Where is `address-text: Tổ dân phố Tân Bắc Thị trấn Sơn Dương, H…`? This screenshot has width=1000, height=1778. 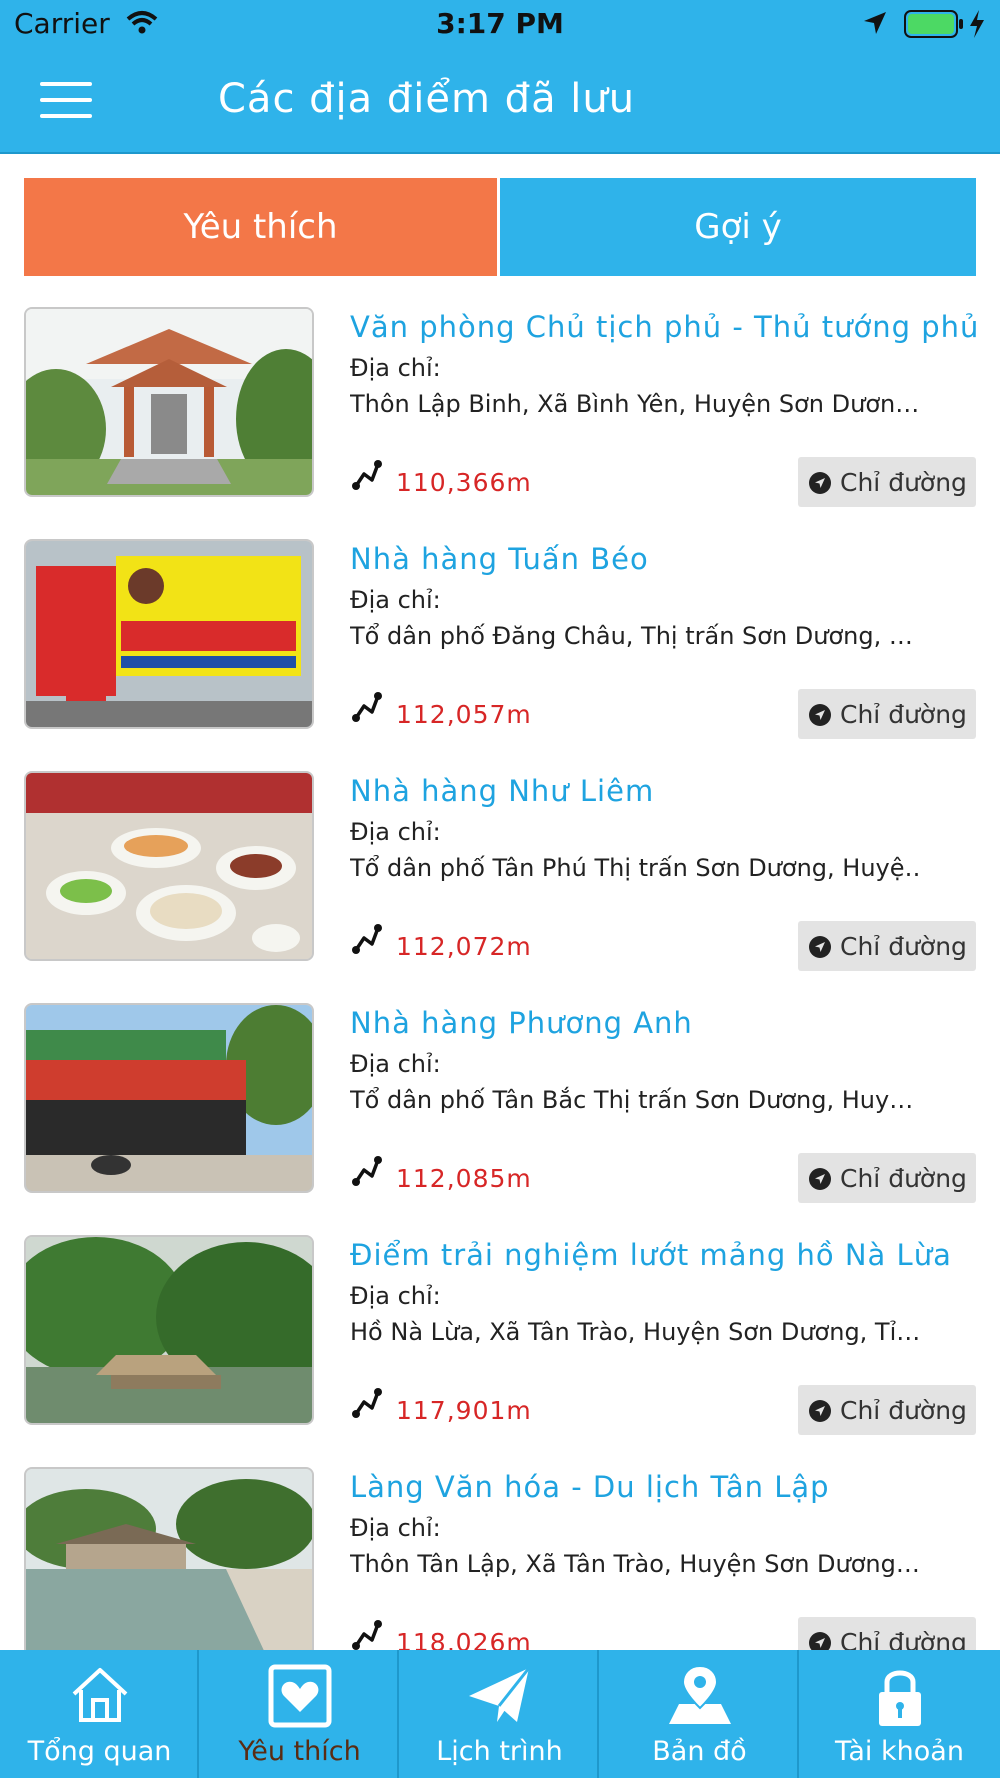 address-text: Tổ dân phố Tân Bắc Thị trấn Sơn Dương, H… is located at coordinates (632, 1100).